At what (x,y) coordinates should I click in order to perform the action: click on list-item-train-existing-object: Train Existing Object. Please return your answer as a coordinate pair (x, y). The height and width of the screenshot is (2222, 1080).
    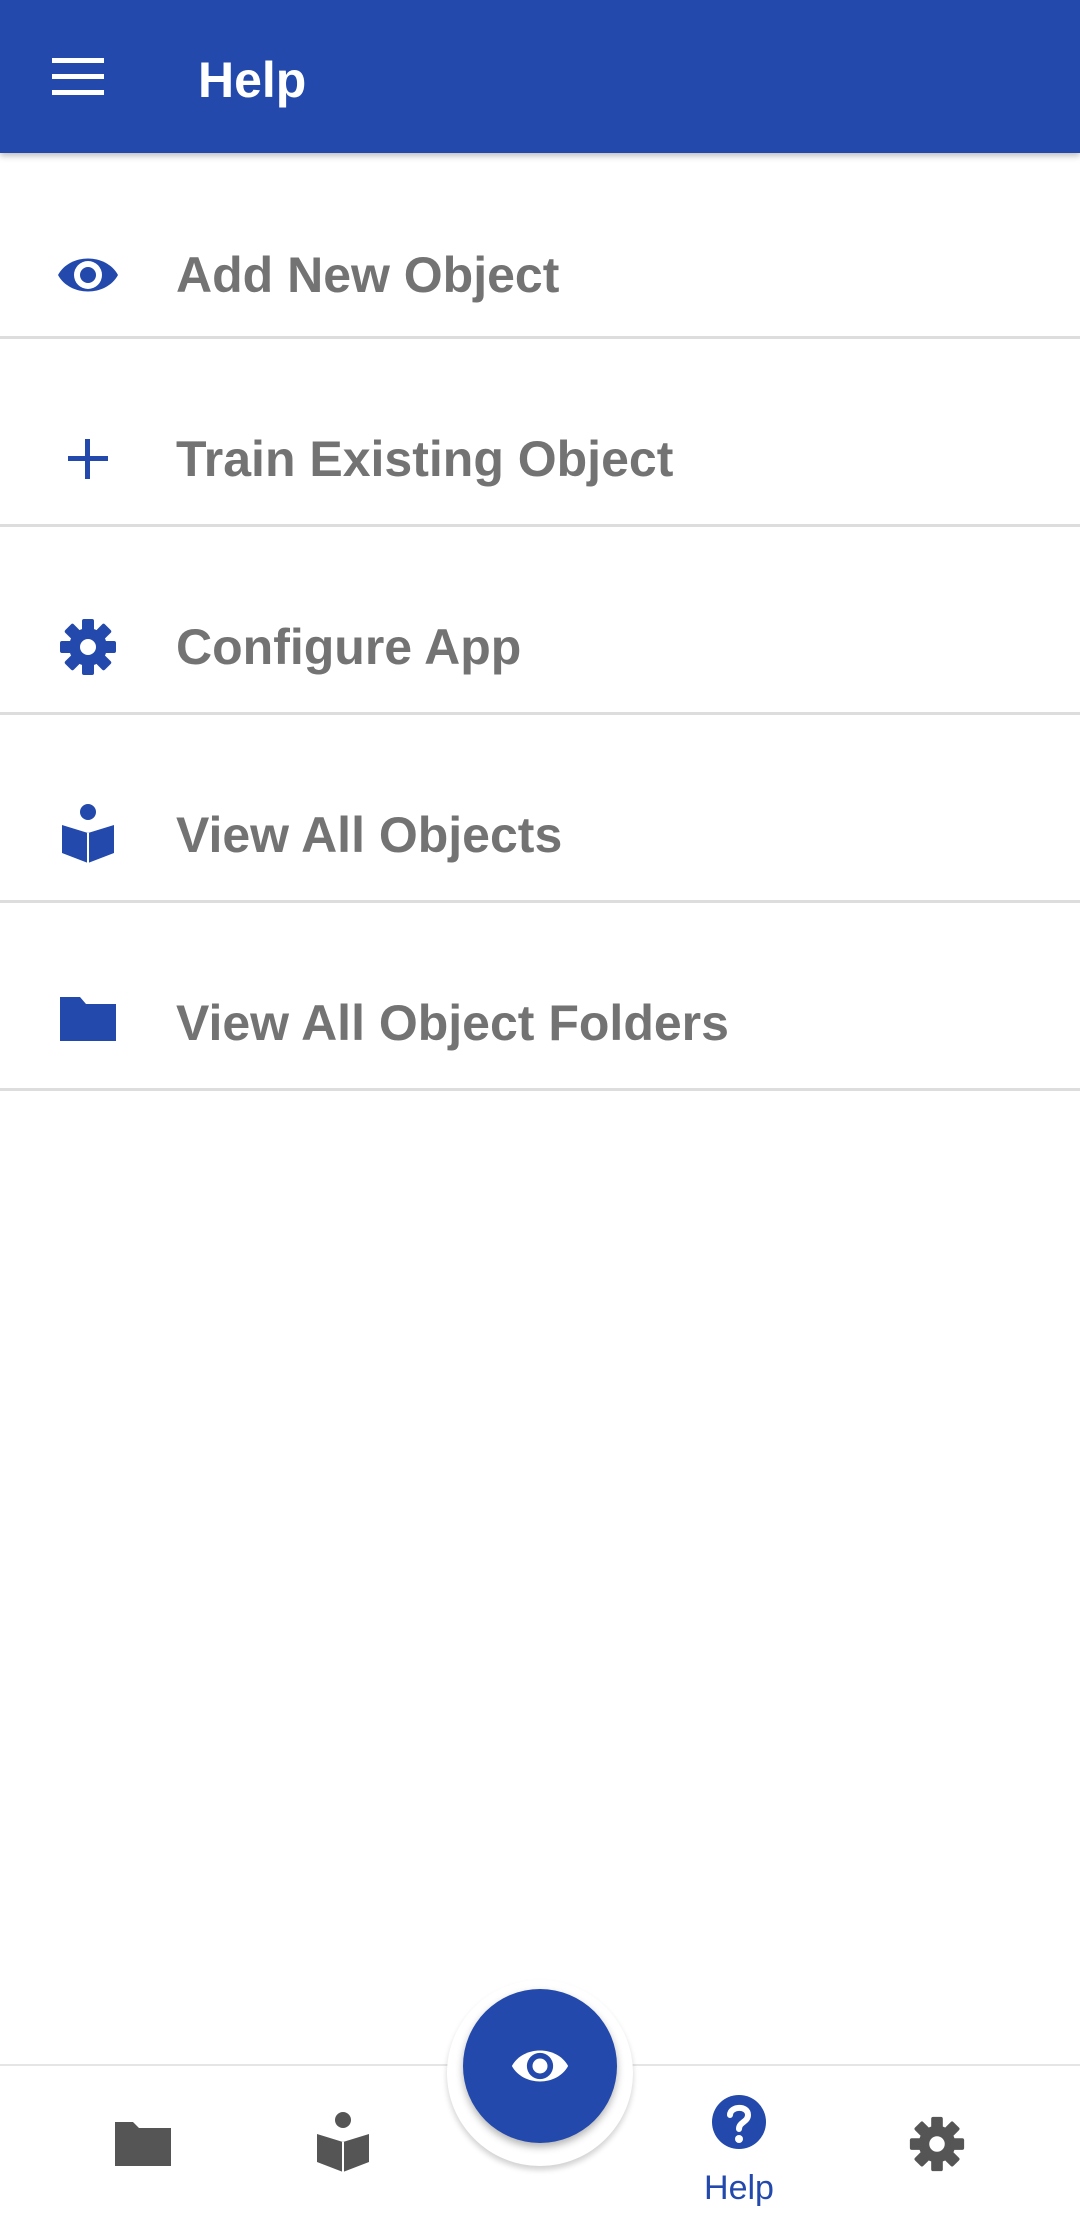
    Looking at the image, I should click on (540, 433).